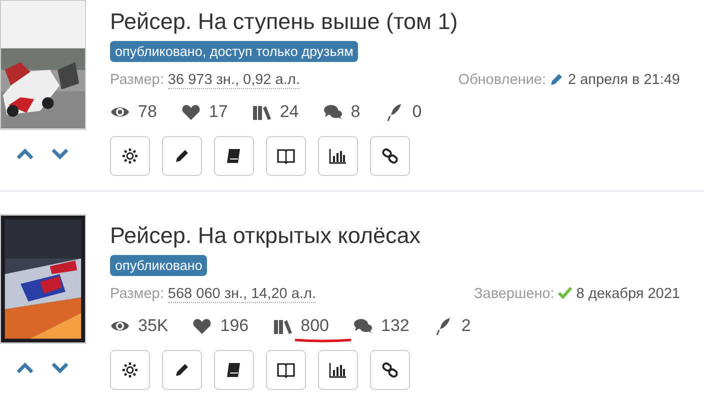  What do you see at coordinates (395, 22) in the screenshot?
I see `work-title: Рейсер. На ступень выше (том 1)` at bounding box center [395, 22].